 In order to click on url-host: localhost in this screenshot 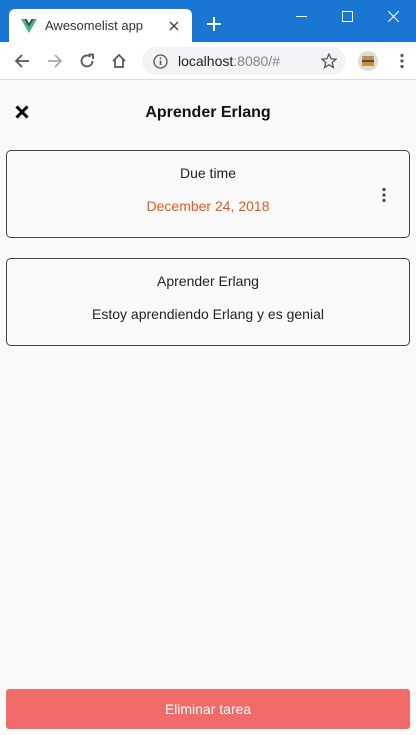, I will do `click(206, 61)`.